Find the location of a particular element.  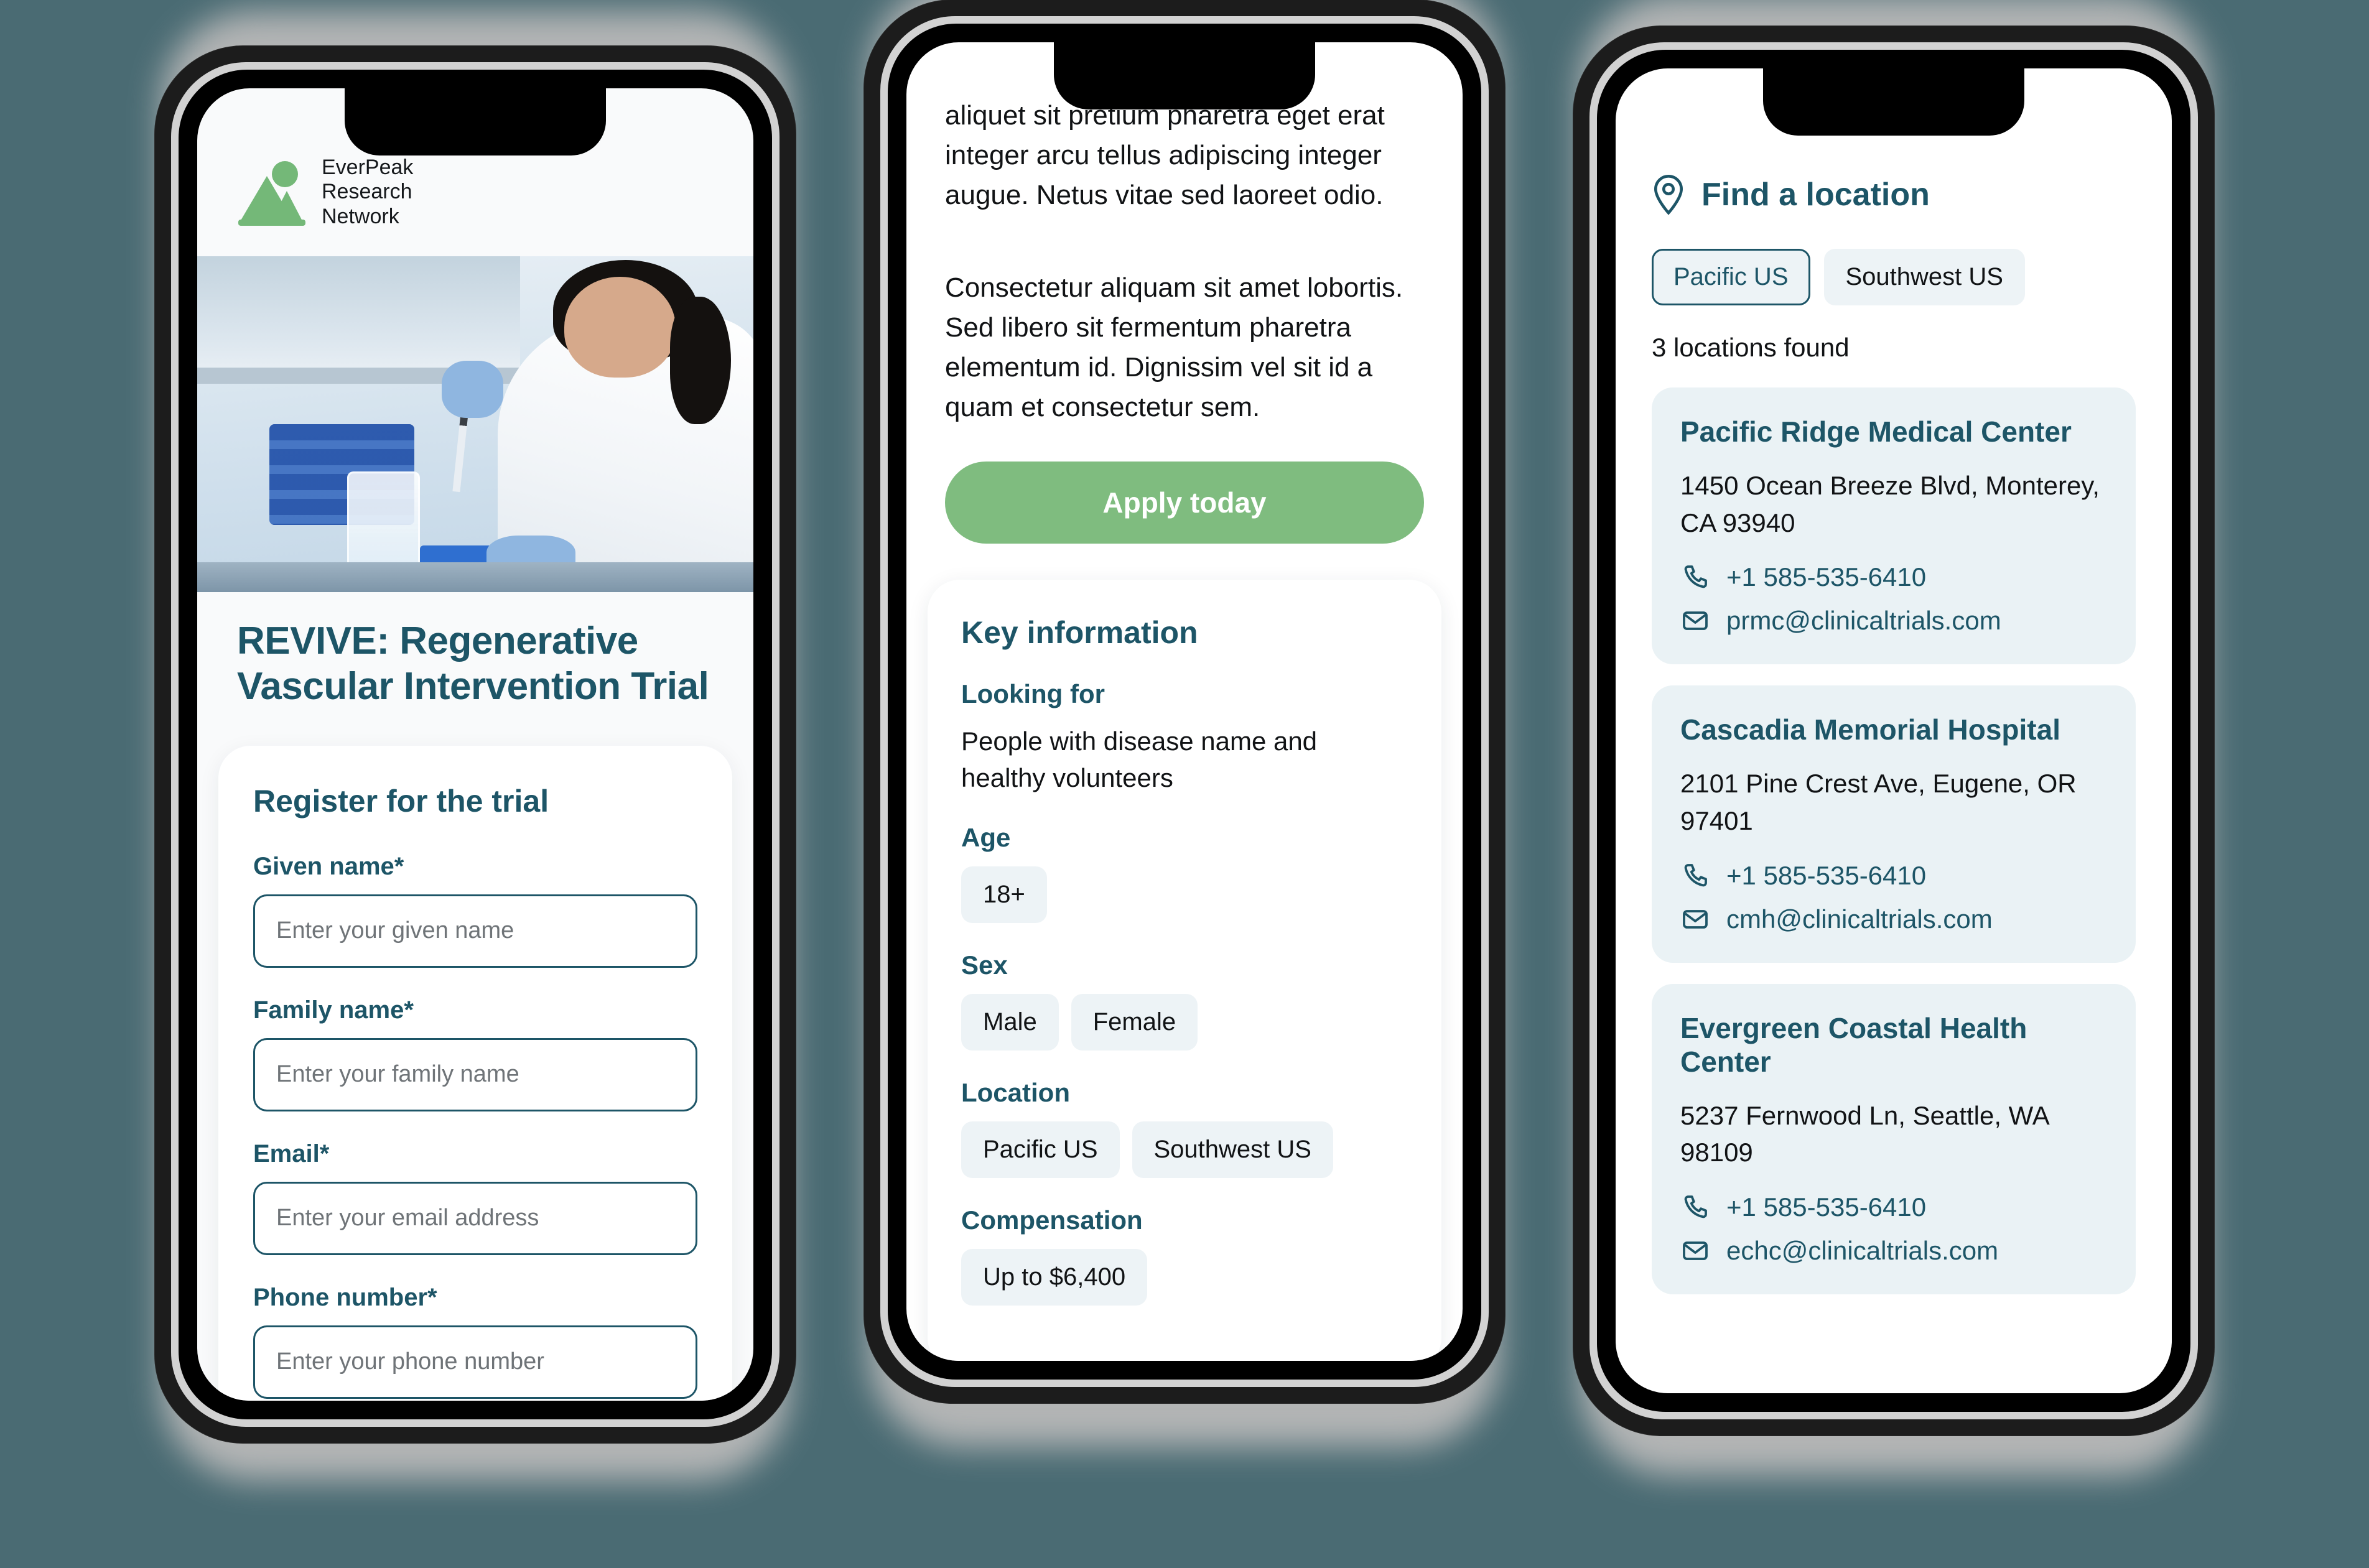

registration-heading: Register for the trial is located at coordinates (401, 801).